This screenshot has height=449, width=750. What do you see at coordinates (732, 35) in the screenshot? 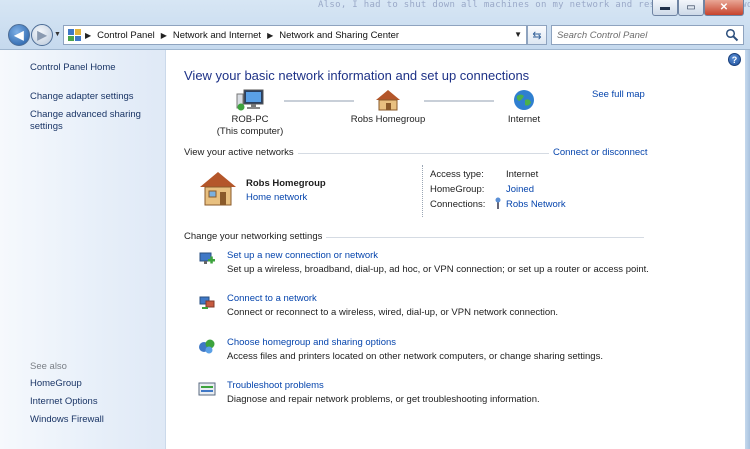
I see `search-icon` at bounding box center [732, 35].